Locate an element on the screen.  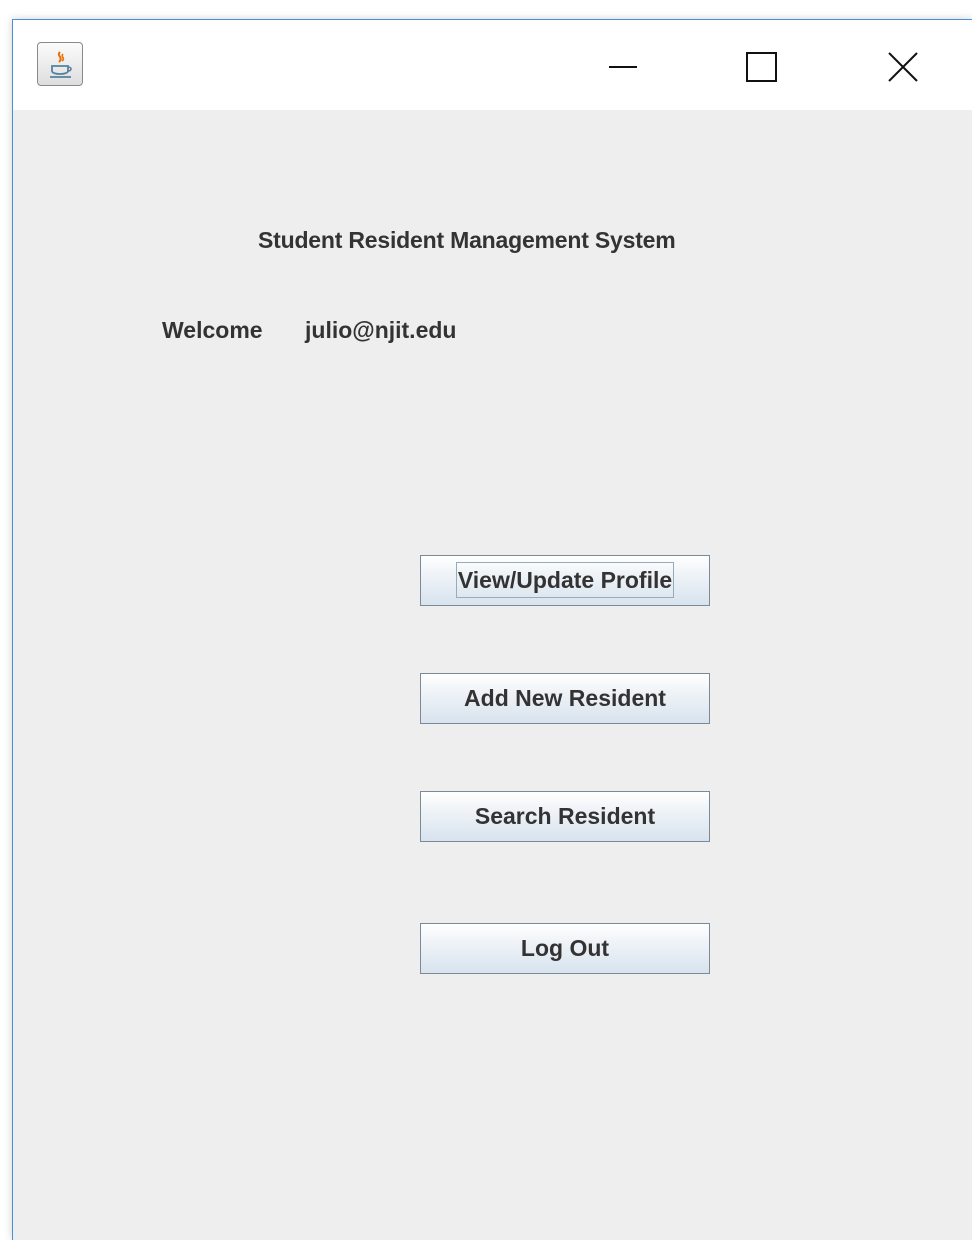
close-button is located at coordinates (903, 65).